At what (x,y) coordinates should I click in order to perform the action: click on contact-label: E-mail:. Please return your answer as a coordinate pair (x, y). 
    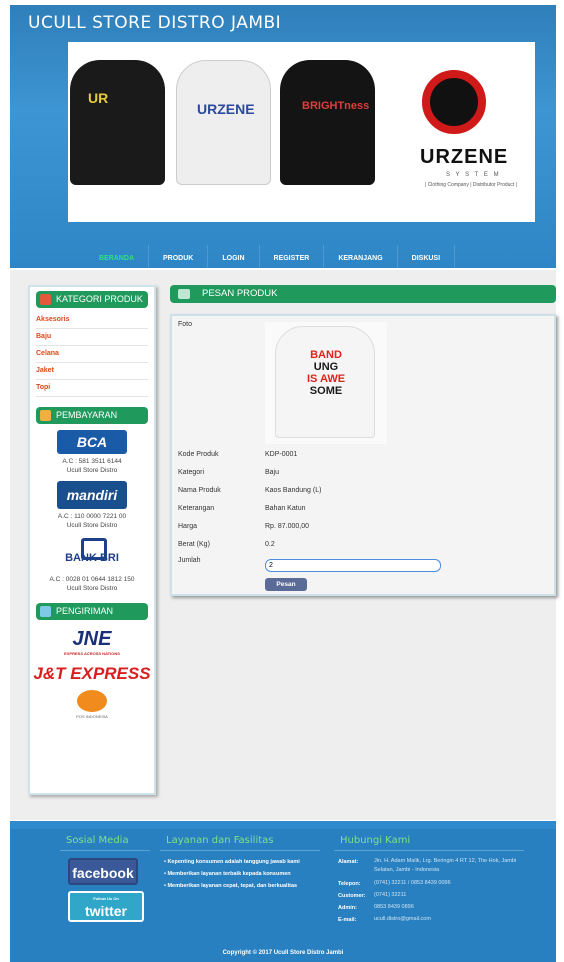
    Looking at the image, I should click on (347, 920).